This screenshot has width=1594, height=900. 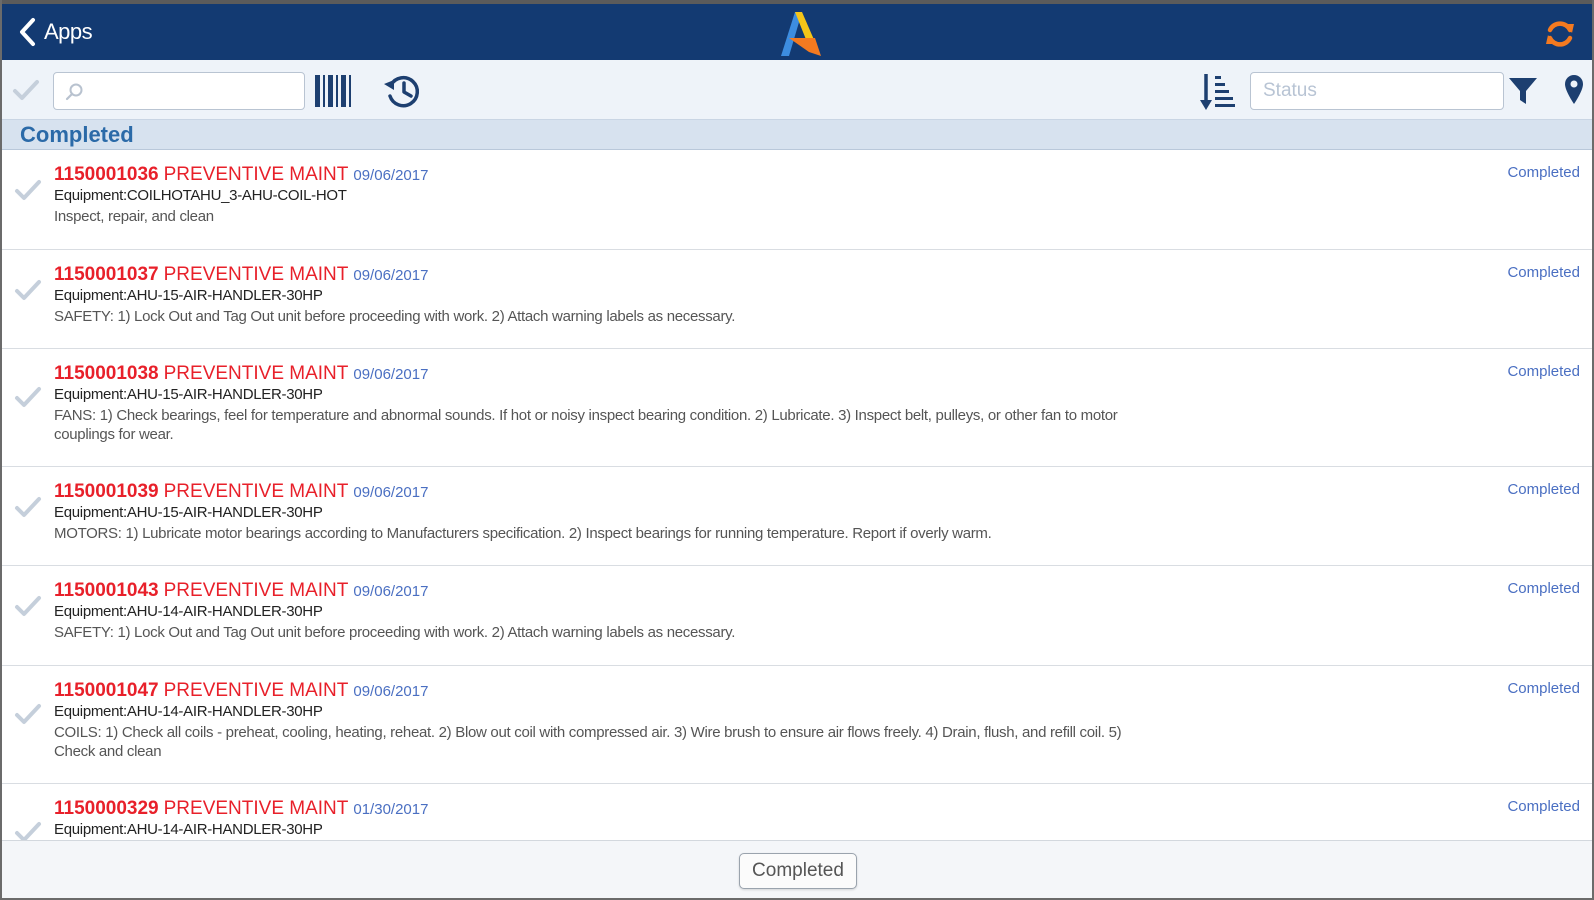 What do you see at coordinates (106, 274) in the screenshot?
I see `work-order-number: 1150001037` at bounding box center [106, 274].